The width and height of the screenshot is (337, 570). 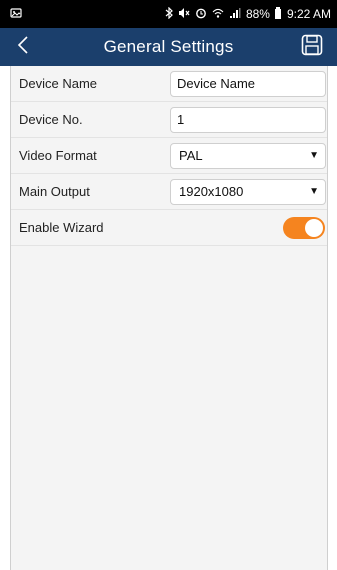 I want to click on battery-text: 88%, so click(x=257, y=14).